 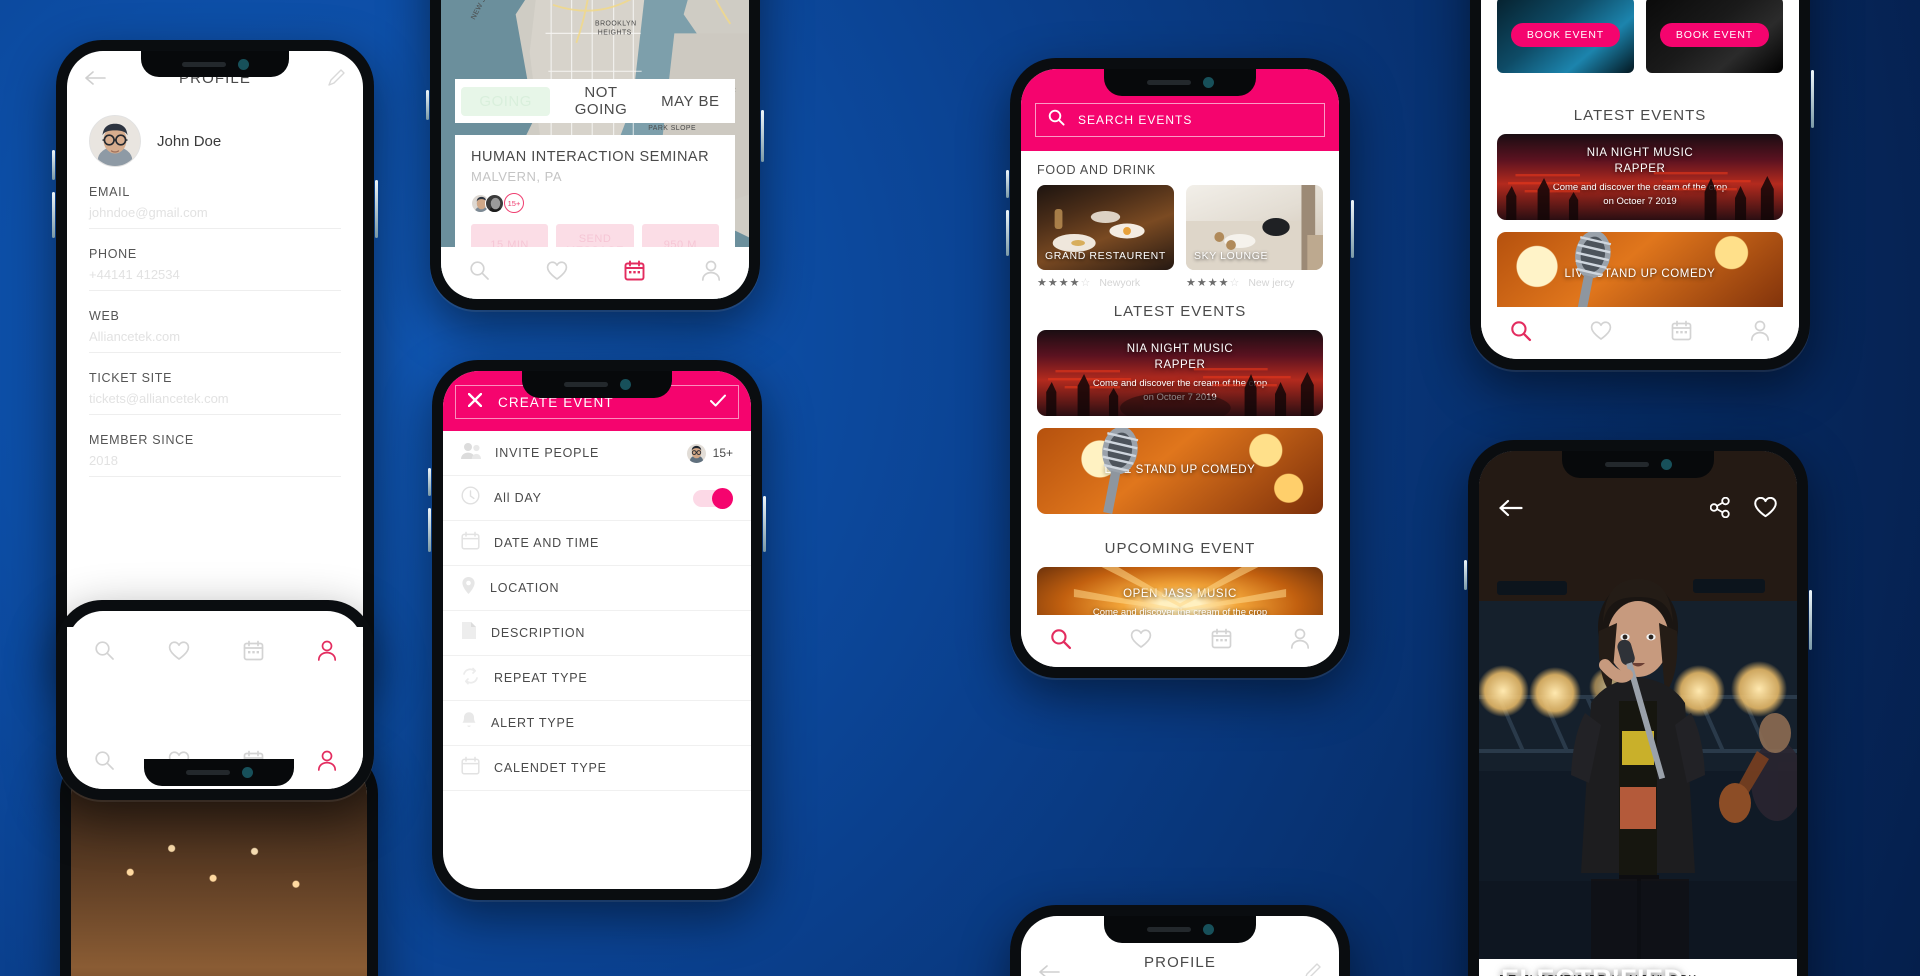 What do you see at coordinates (597, 633) in the screenshot?
I see `row-description: DESCRIPTION` at bounding box center [597, 633].